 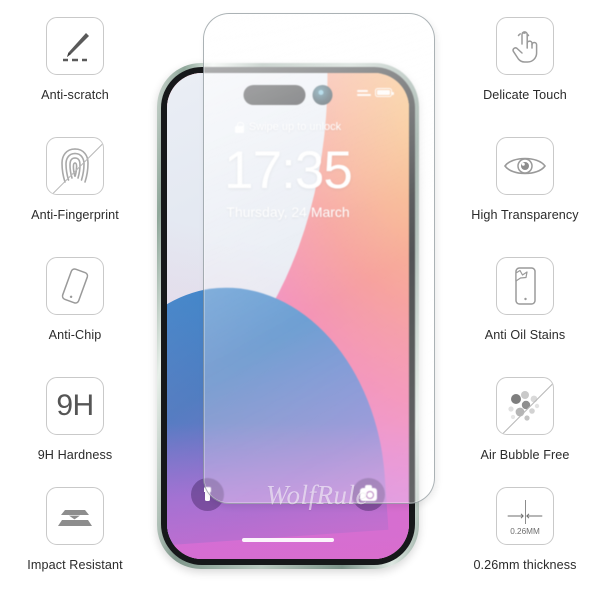 I want to click on pen-scratch-icon, so click(x=75, y=46).